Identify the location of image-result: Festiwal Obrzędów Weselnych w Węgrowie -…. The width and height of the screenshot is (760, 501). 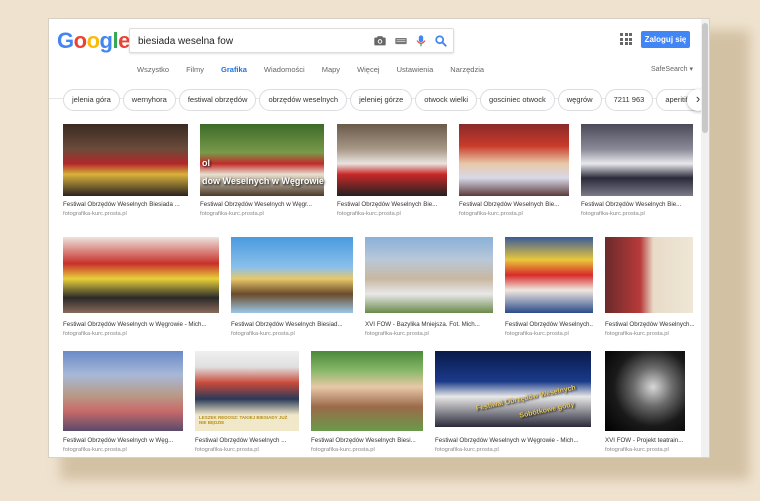
(142, 287).